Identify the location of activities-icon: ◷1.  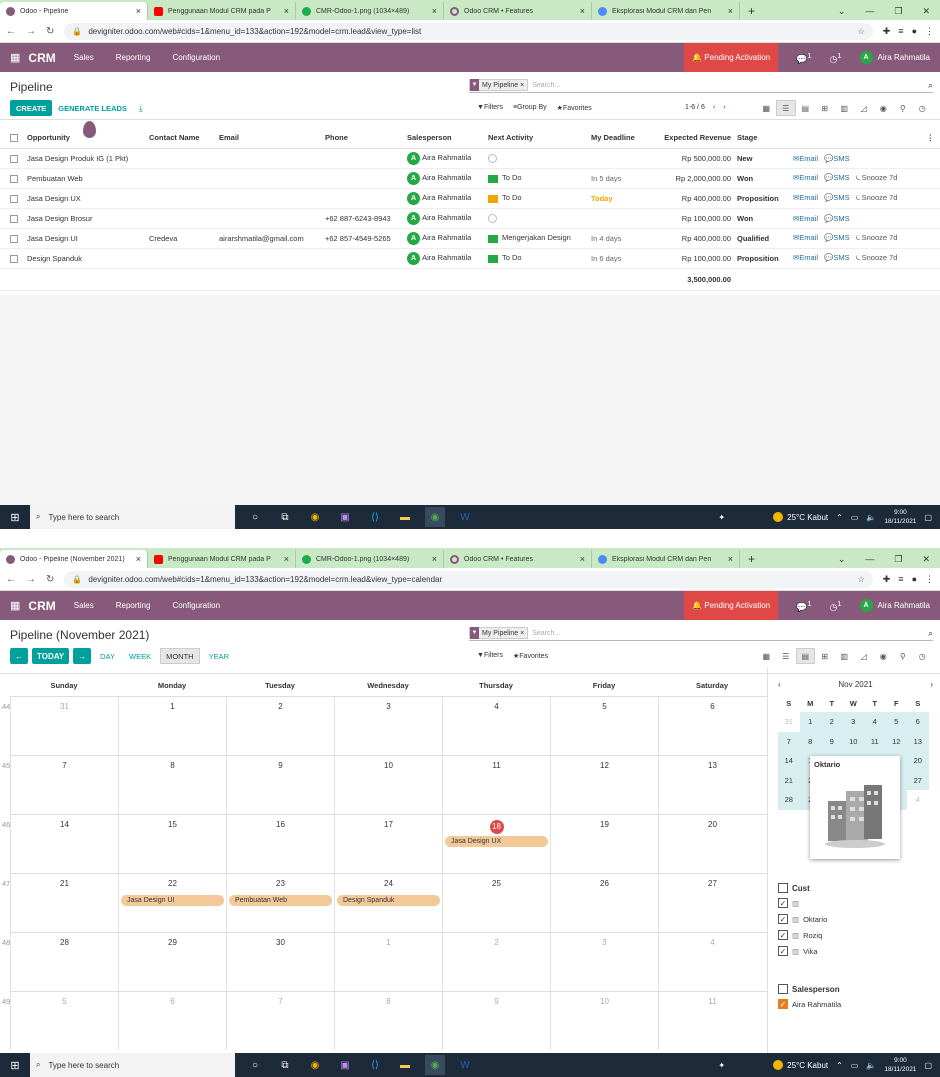
(836, 606).